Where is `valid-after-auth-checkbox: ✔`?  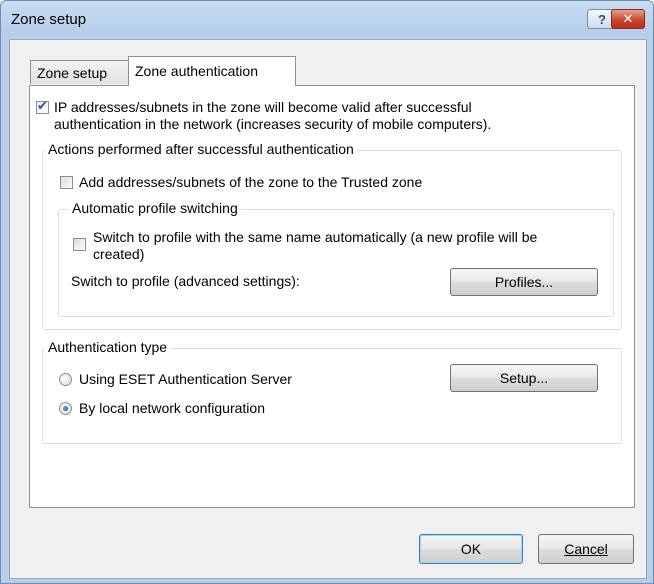 valid-after-auth-checkbox: ✔ is located at coordinates (42, 106).